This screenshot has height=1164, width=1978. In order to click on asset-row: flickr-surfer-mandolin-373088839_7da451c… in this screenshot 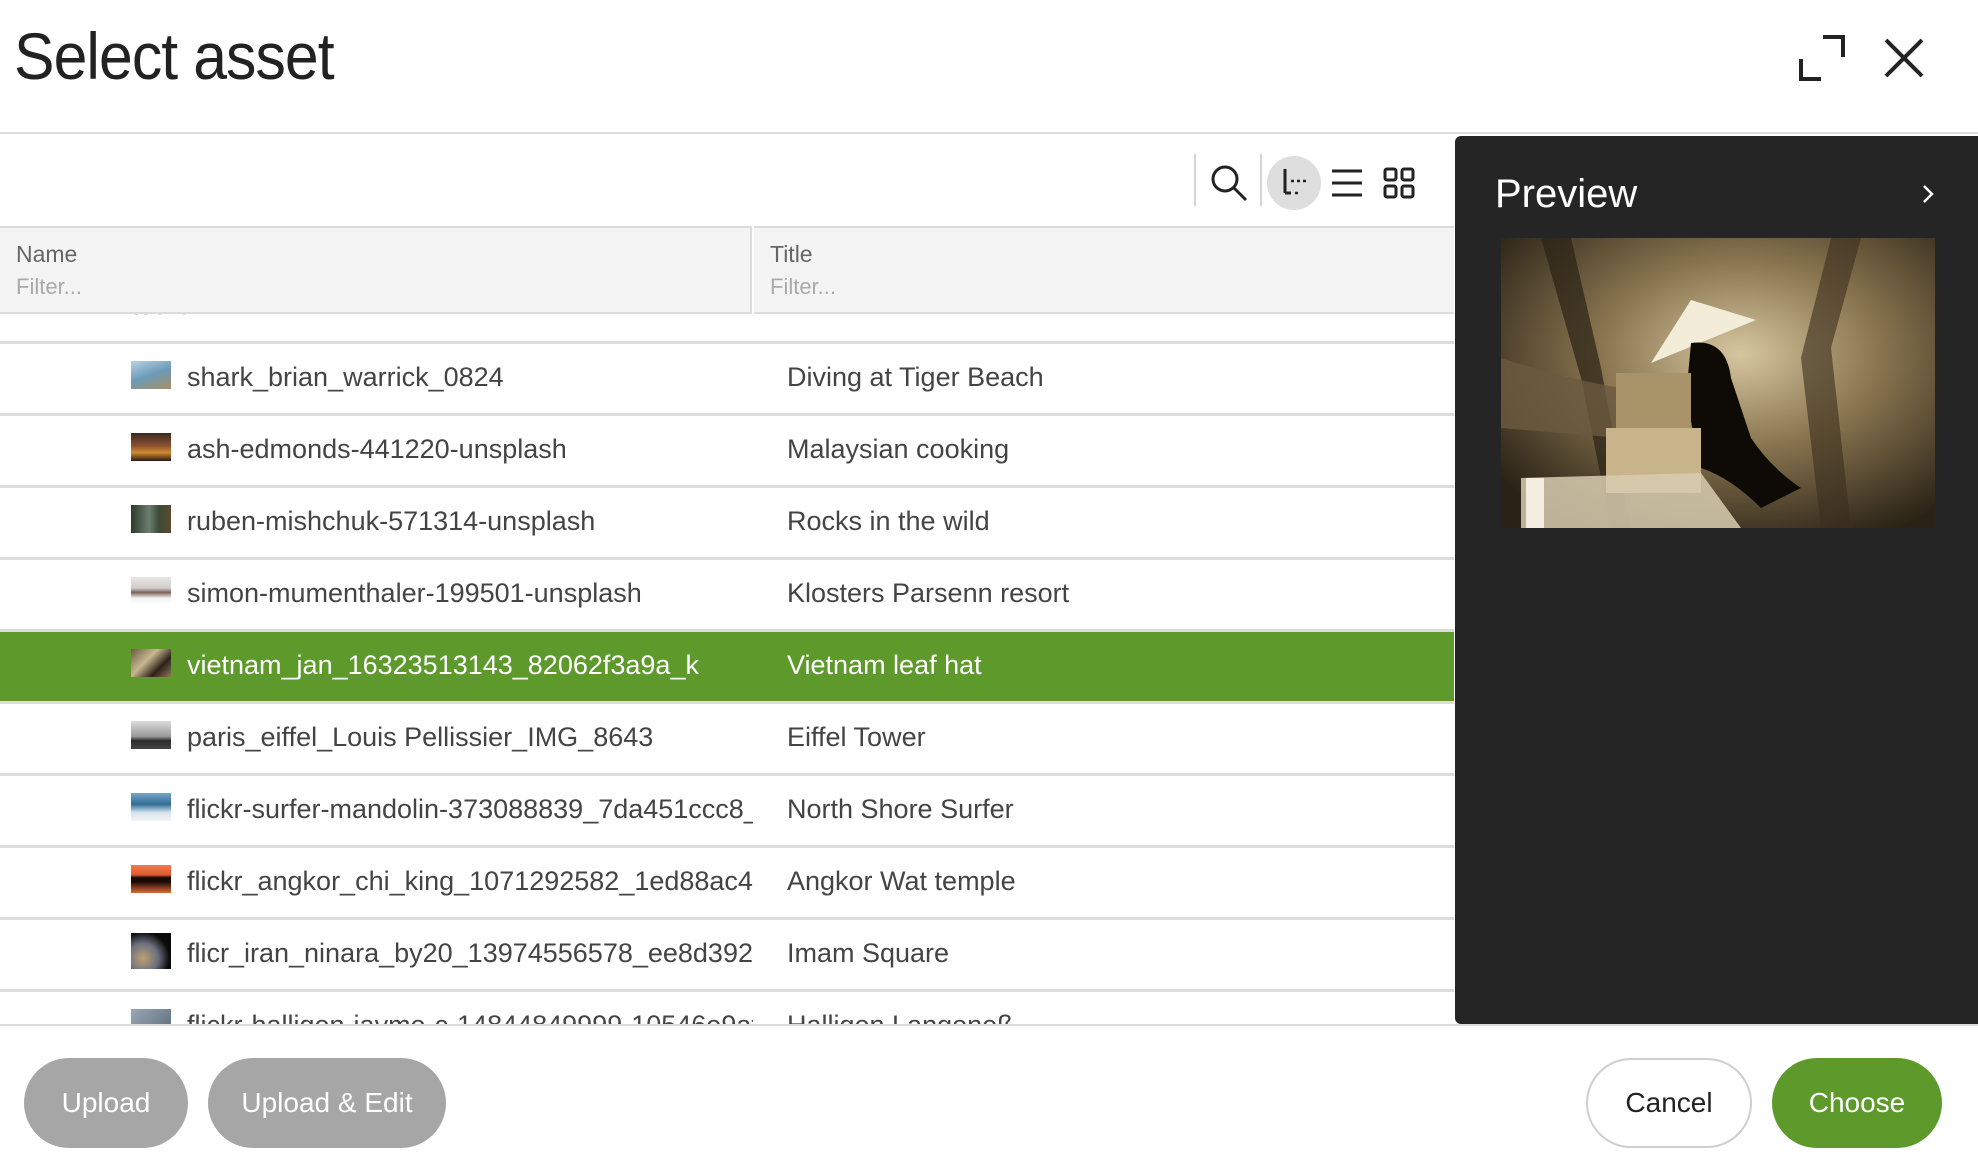, I will do `click(727, 812)`.